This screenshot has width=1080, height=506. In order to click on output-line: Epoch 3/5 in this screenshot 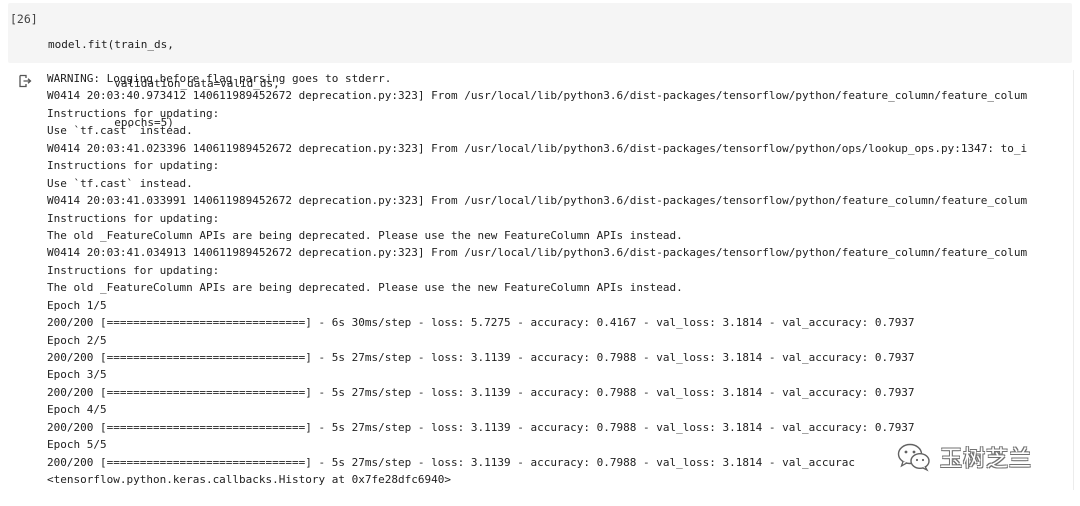, I will do `click(77, 375)`.